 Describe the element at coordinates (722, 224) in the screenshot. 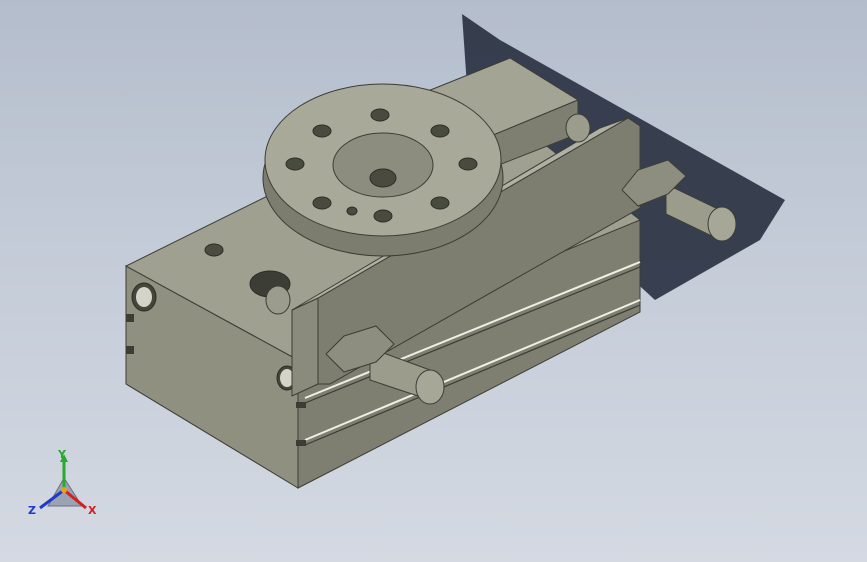

I see `rod-end-right` at that location.